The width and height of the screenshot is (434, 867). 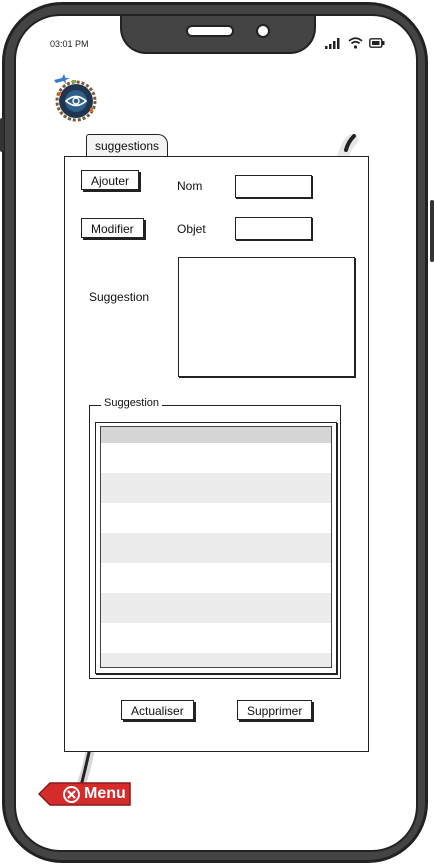 What do you see at coordinates (273, 228) in the screenshot?
I see `object-input` at bounding box center [273, 228].